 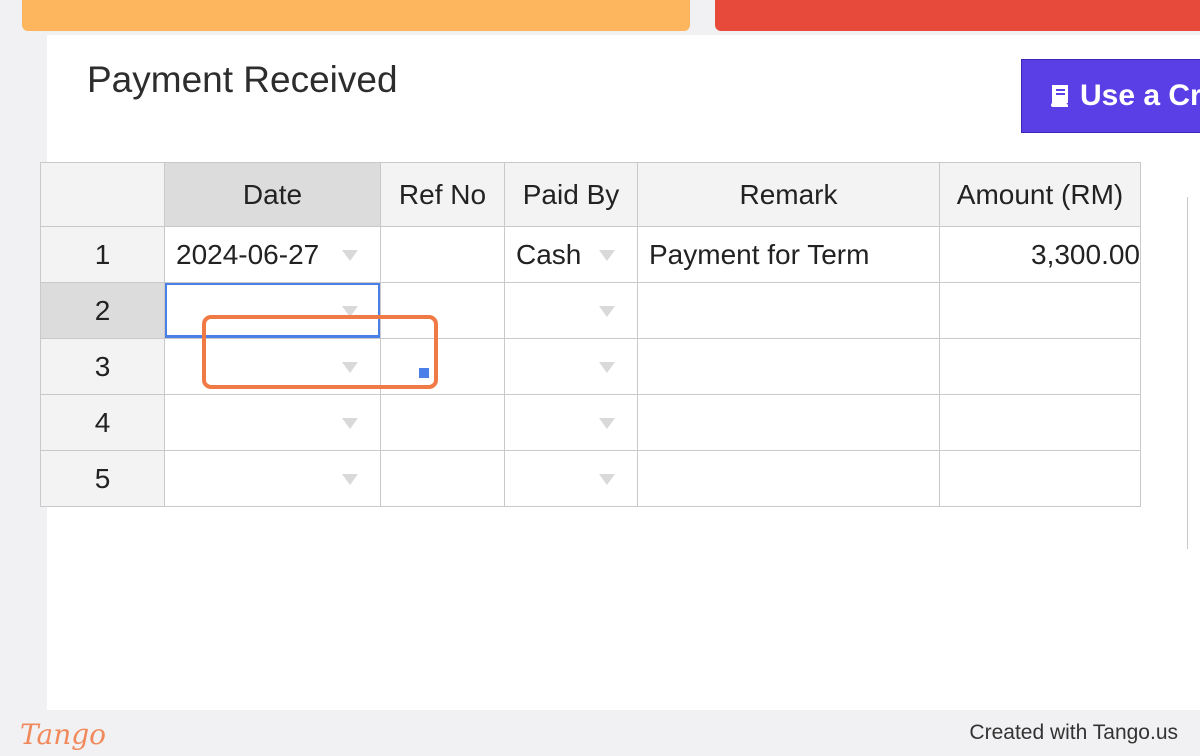 I want to click on top-bar-red, so click(x=957, y=15).